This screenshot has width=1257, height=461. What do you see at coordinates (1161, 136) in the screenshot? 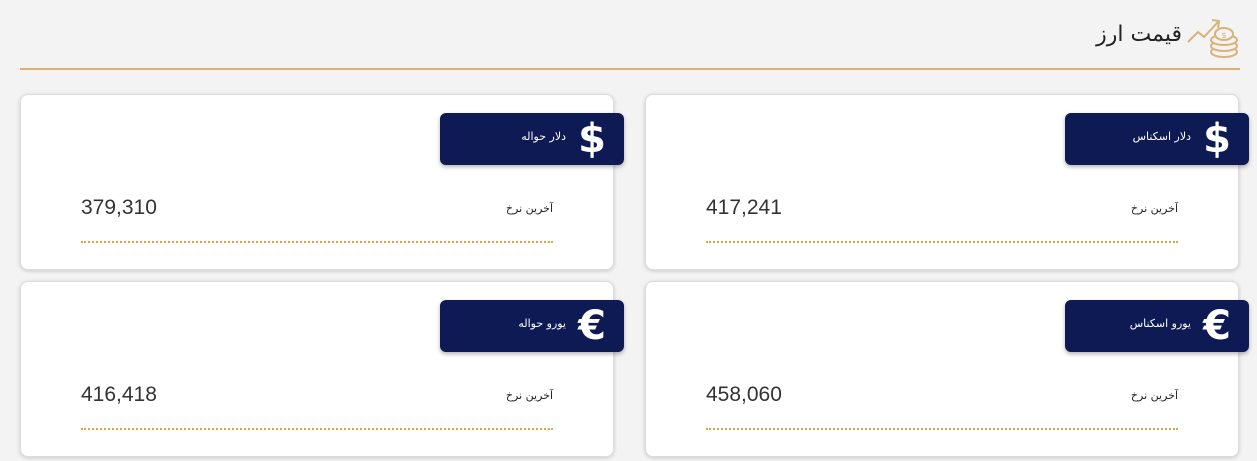
I see `currency-label: دلار اسکناس` at bounding box center [1161, 136].